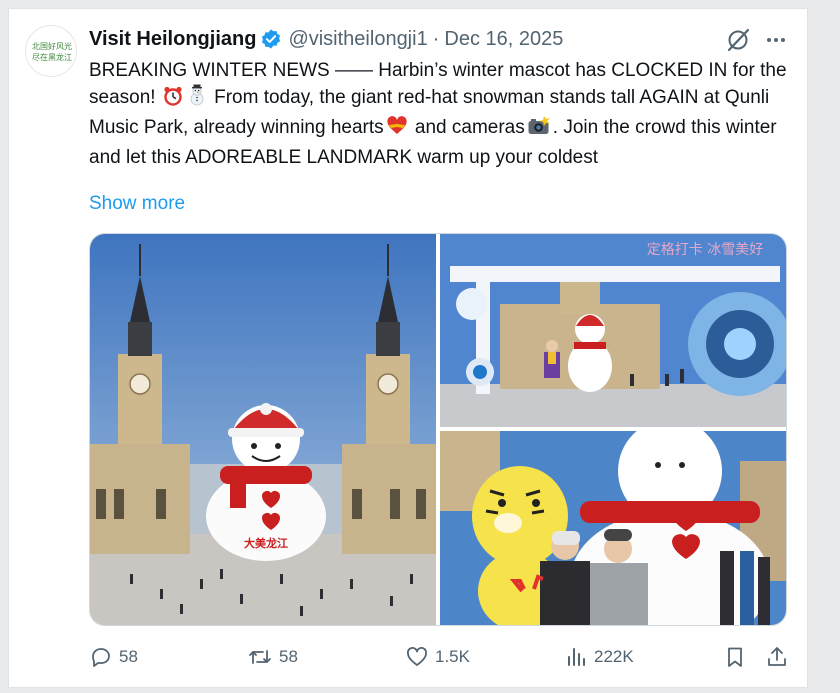 The image size is (840, 693). Describe the element at coordinates (101, 657) in the screenshot. I see `reply-icon` at that location.